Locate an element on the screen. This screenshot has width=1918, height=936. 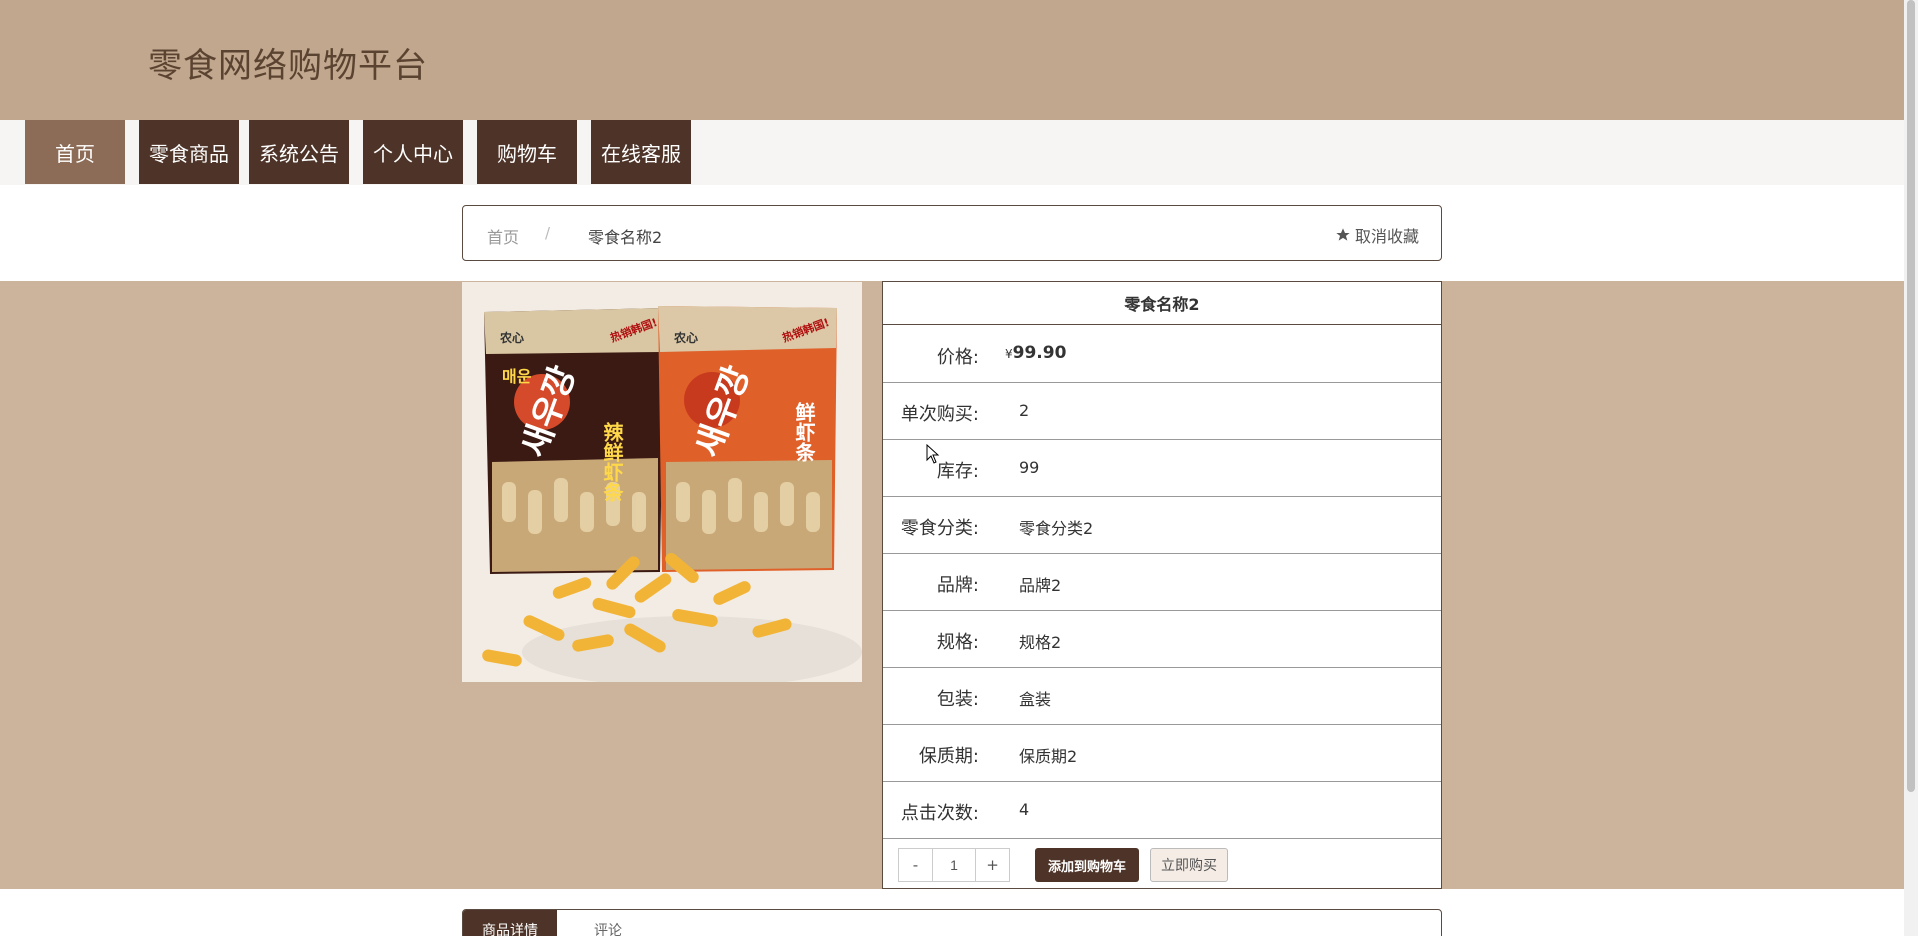
category-row: 零食分类: 零食分类2 is located at coordinates (1162, 525).